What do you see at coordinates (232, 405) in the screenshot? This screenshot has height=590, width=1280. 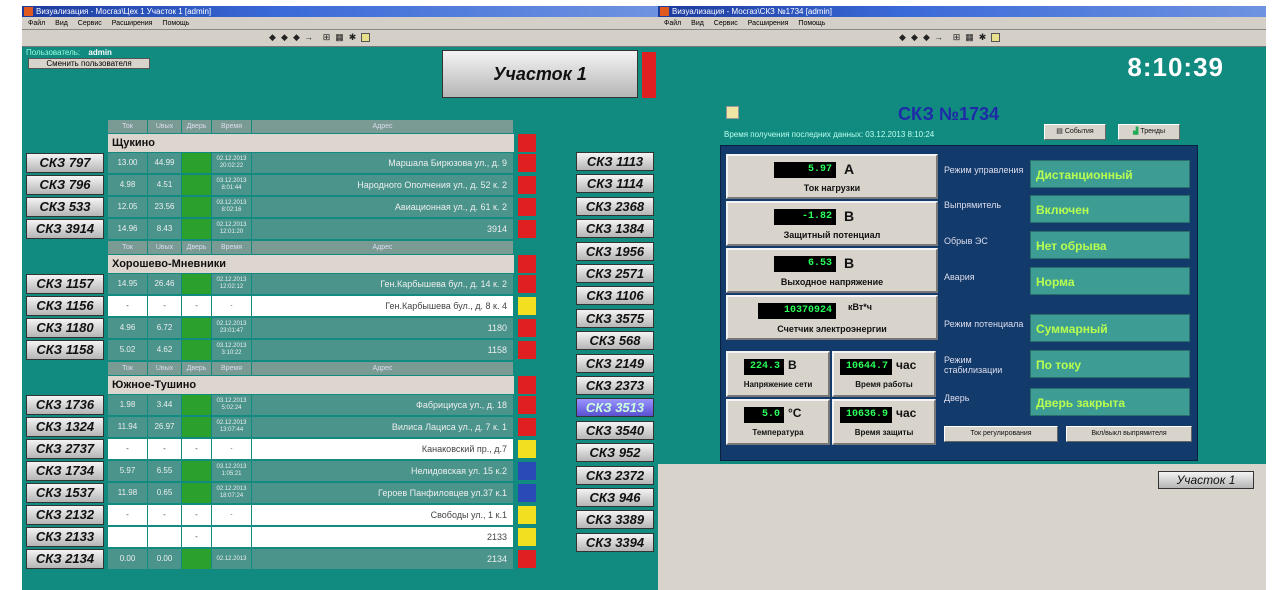 I see `time-cell: 03.12.2013 5:02:24` at bounding box center [232, 405].